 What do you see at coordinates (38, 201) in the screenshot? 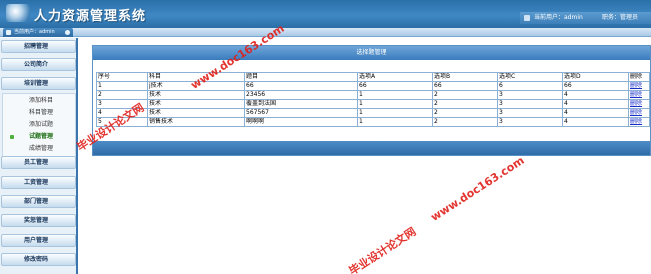
I see `sidebar-item-department: 部门管理` at bounding box center [38, 201].